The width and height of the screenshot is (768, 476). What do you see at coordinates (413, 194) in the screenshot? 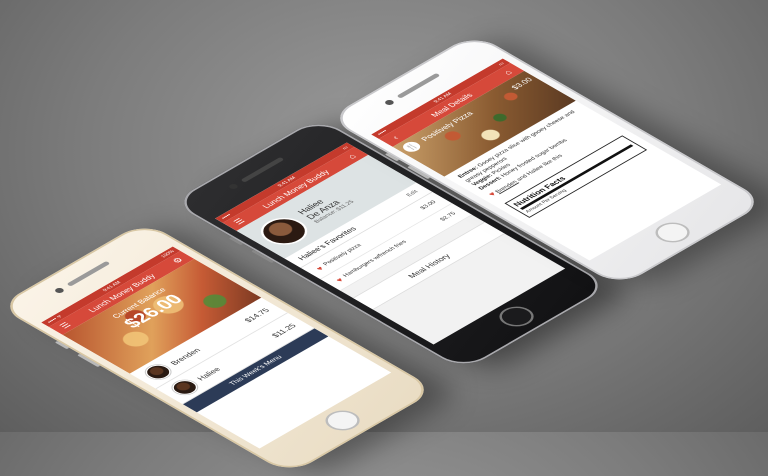
I see `edit-button: Edit` at bounding box center [413, 194].